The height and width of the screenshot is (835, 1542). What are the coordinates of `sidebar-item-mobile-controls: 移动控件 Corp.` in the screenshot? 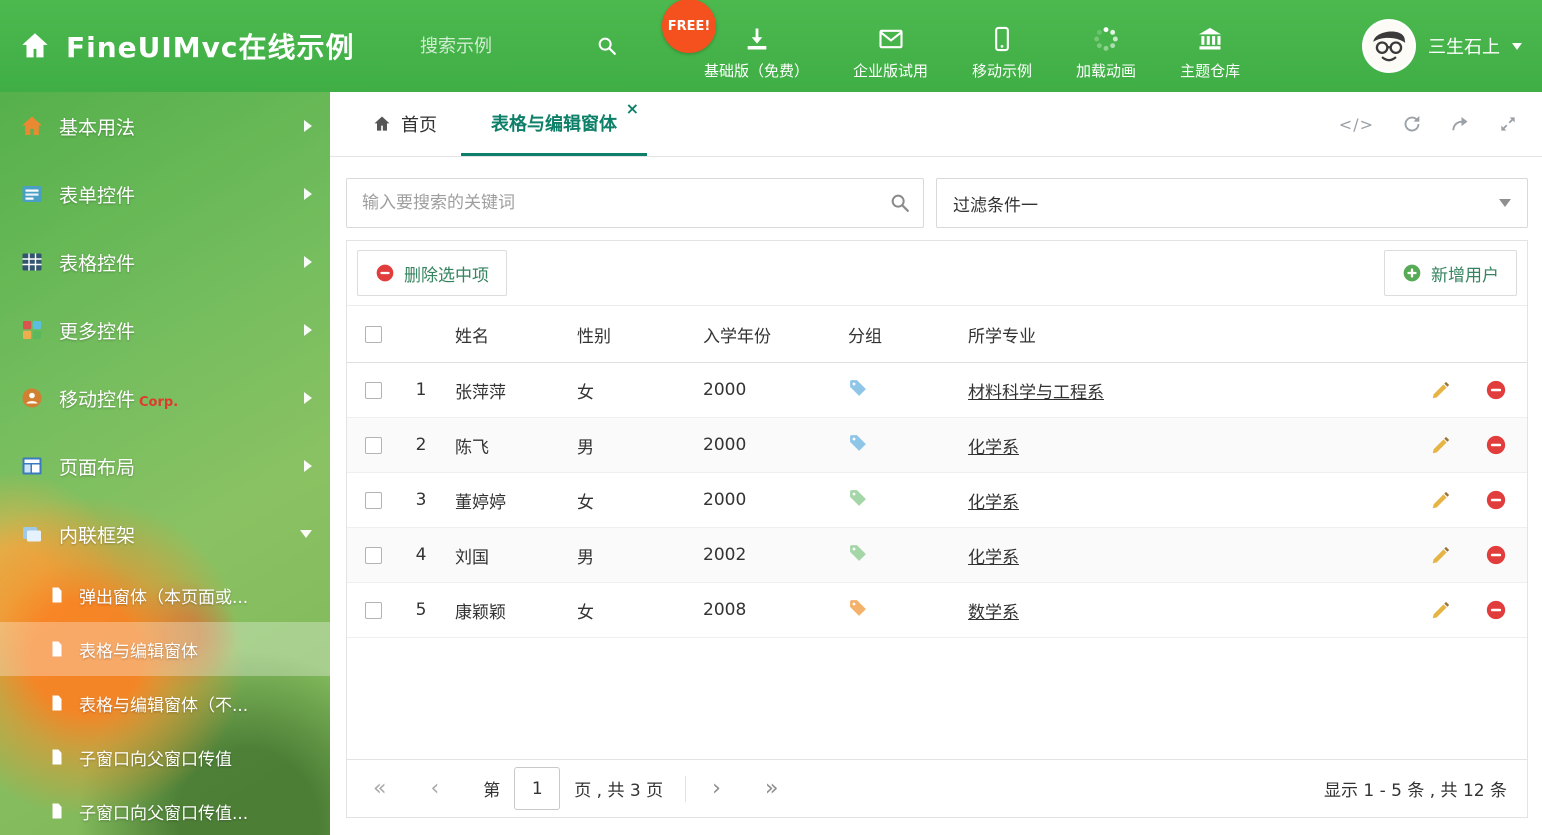 It's located at (165, 398).